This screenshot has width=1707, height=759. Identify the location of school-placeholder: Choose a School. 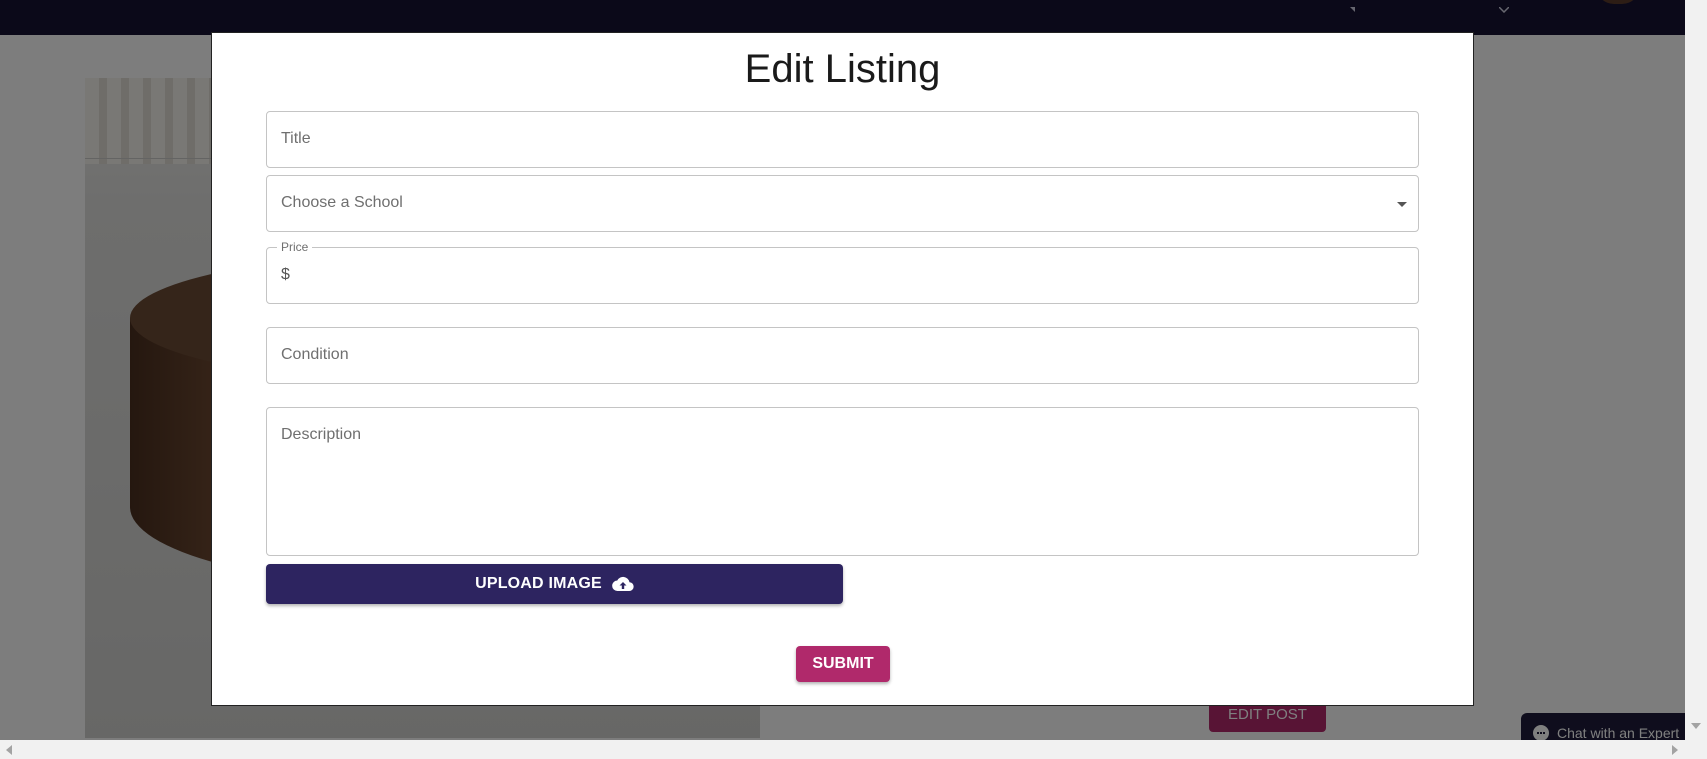
(342, 202).